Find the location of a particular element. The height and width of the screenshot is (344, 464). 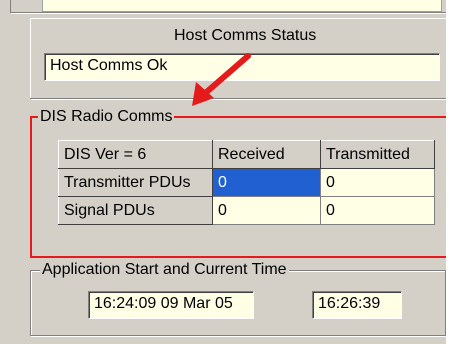

received-header: Received is located at coordinates (266, 154).